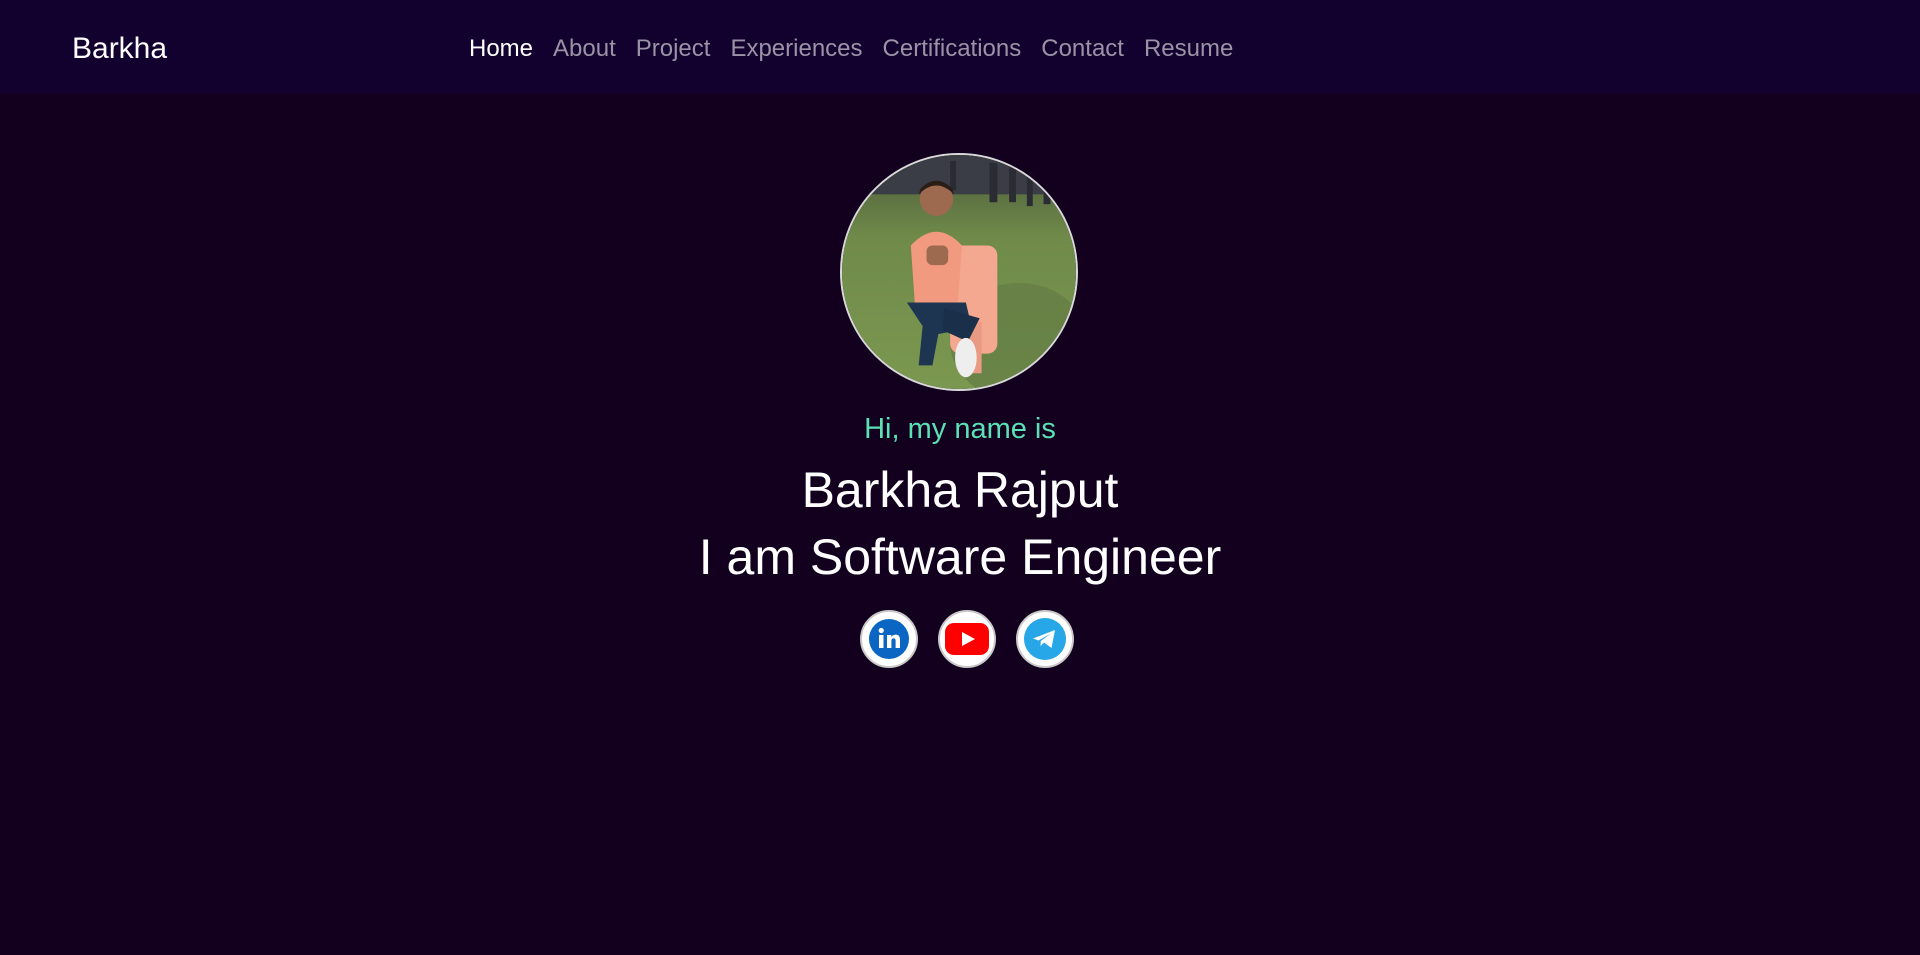 This screenshot has height=955, width=1920. I want to click on profile-avatar, so click(959, 272).